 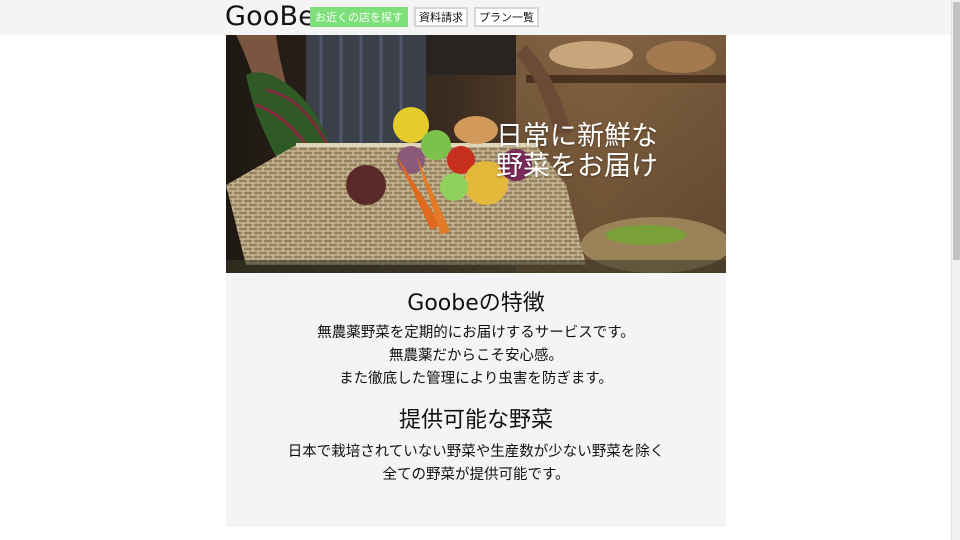 I want to click on site-header: GooBe お近くの店を探す 資料請求 プラン一覧, so click(x=475, y=17).